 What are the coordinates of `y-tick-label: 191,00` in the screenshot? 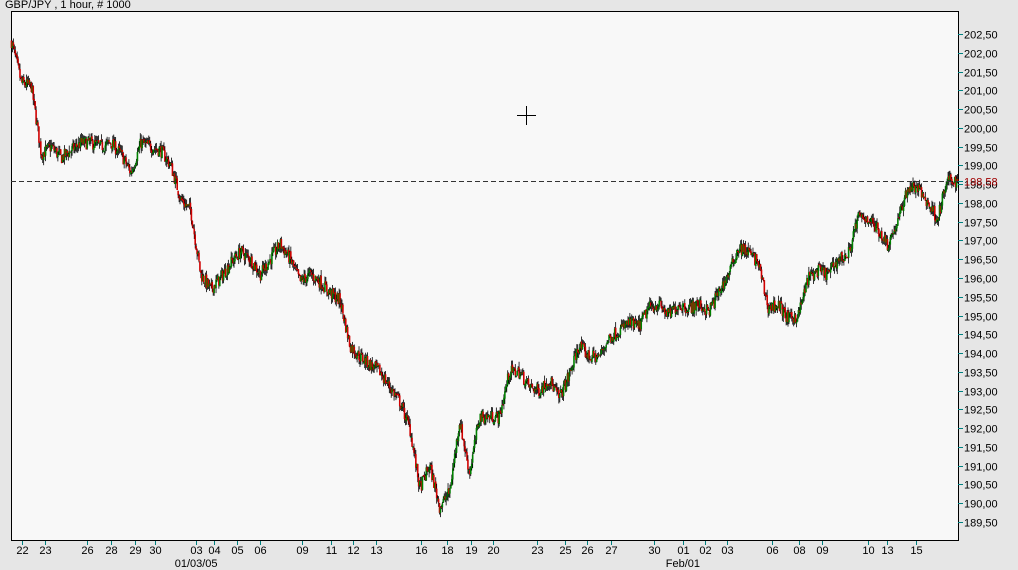 It's located at (981, 468).